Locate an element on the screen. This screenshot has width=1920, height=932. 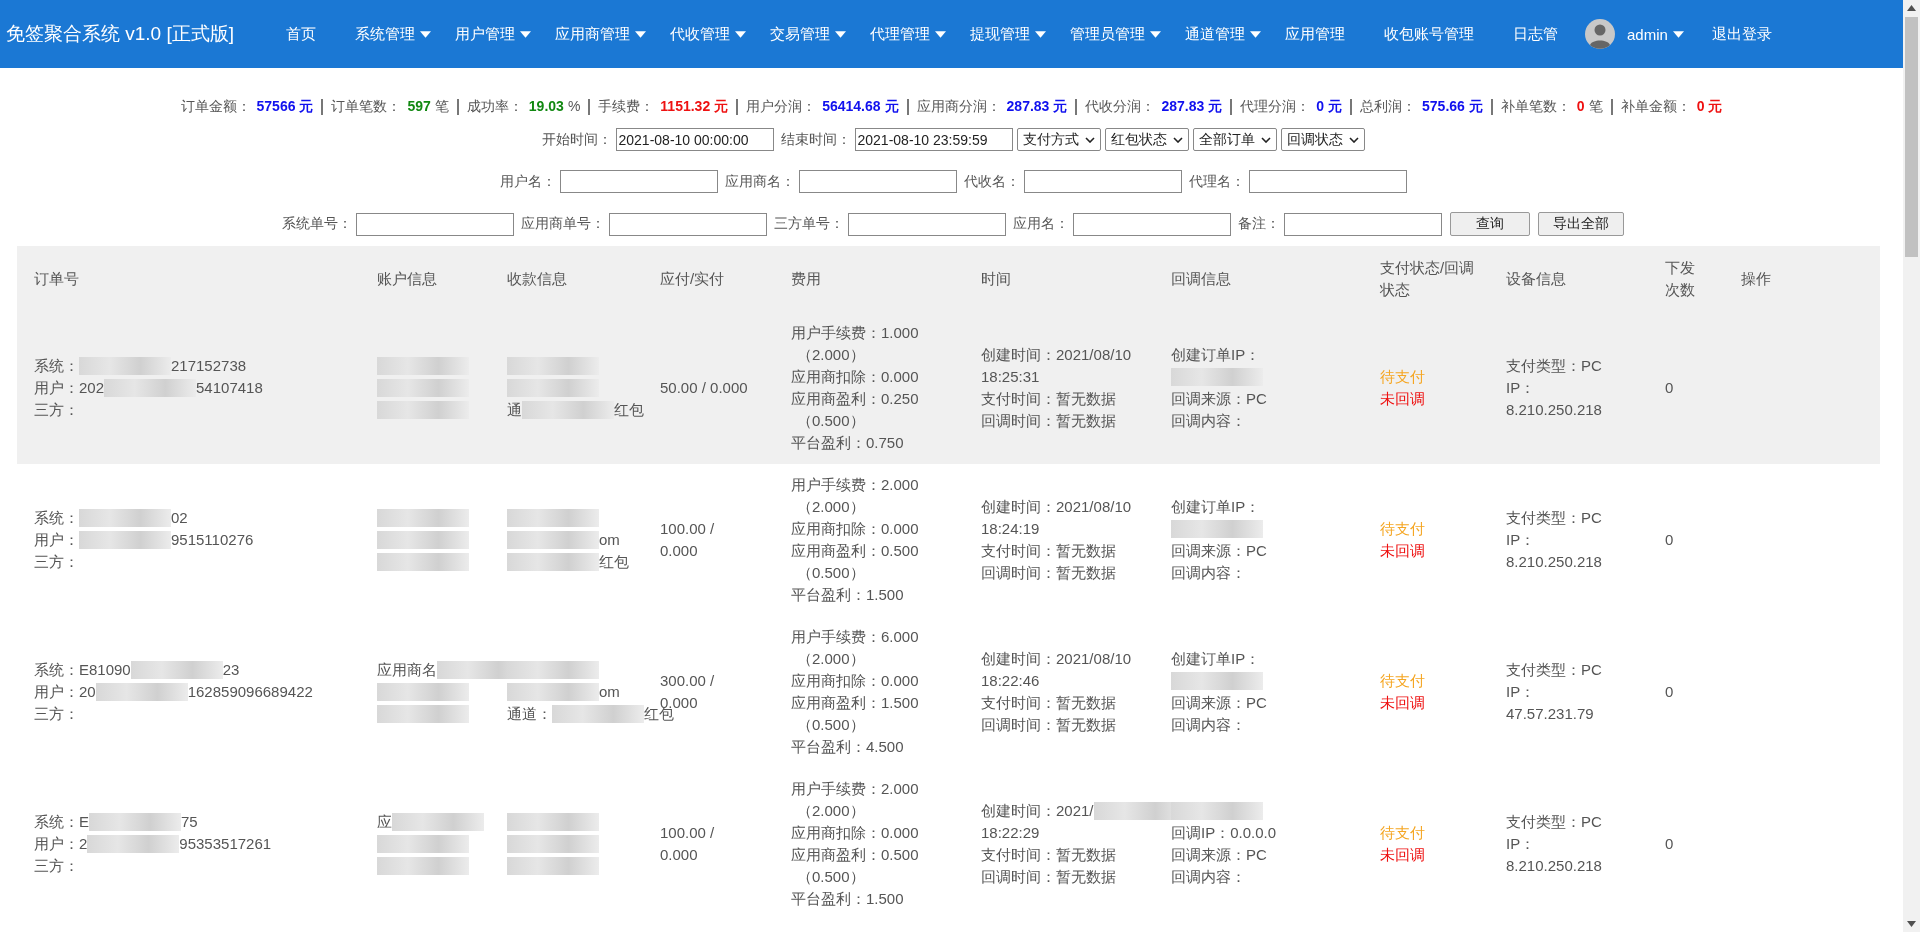
caret-icon is located at coordinates (641, 34).